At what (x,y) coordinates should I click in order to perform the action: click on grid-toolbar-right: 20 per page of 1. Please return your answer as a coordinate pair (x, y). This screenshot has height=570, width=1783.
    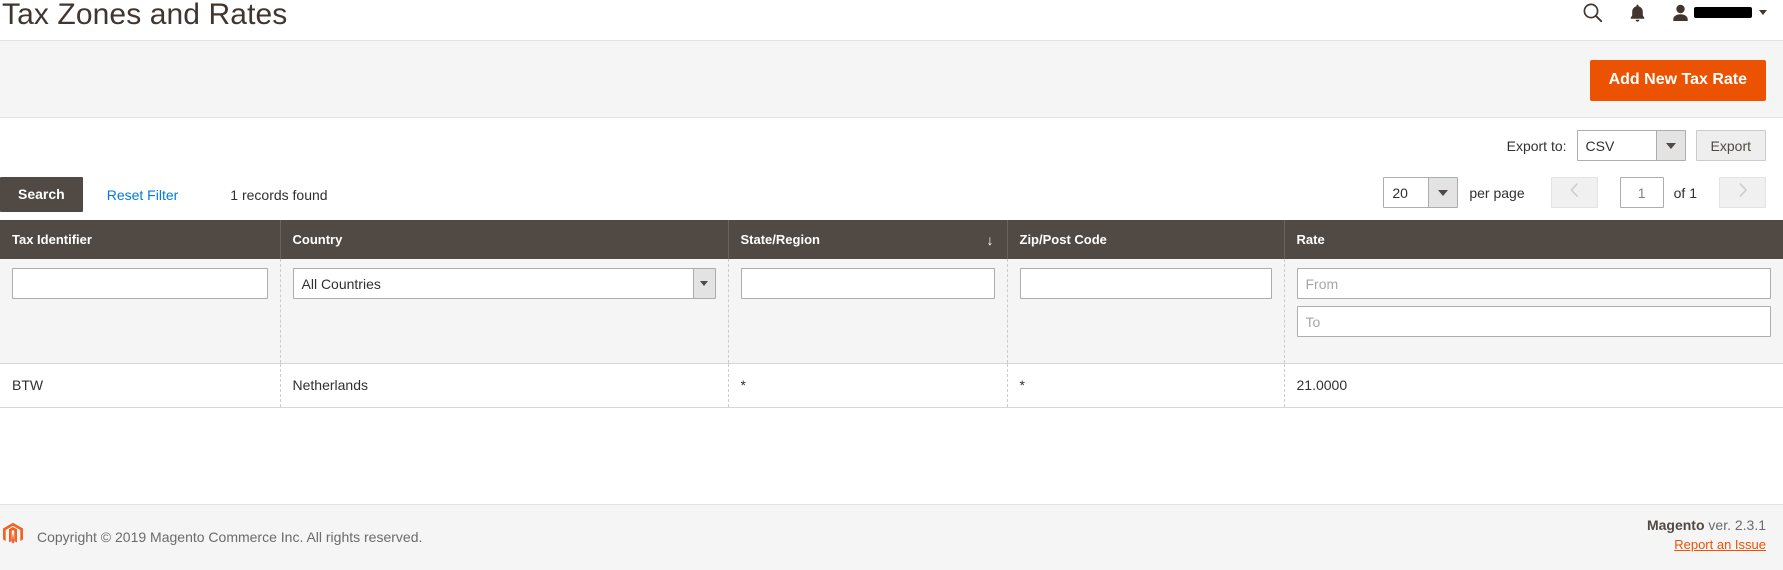
    Looking at the image, I should click on (1574, 192).